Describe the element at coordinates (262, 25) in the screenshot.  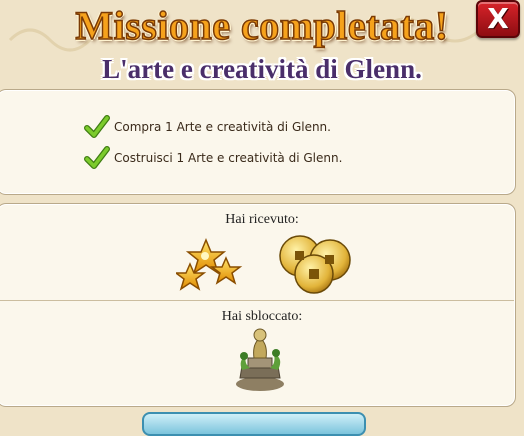
I see `dialog-title: Missione completata!` at that location.